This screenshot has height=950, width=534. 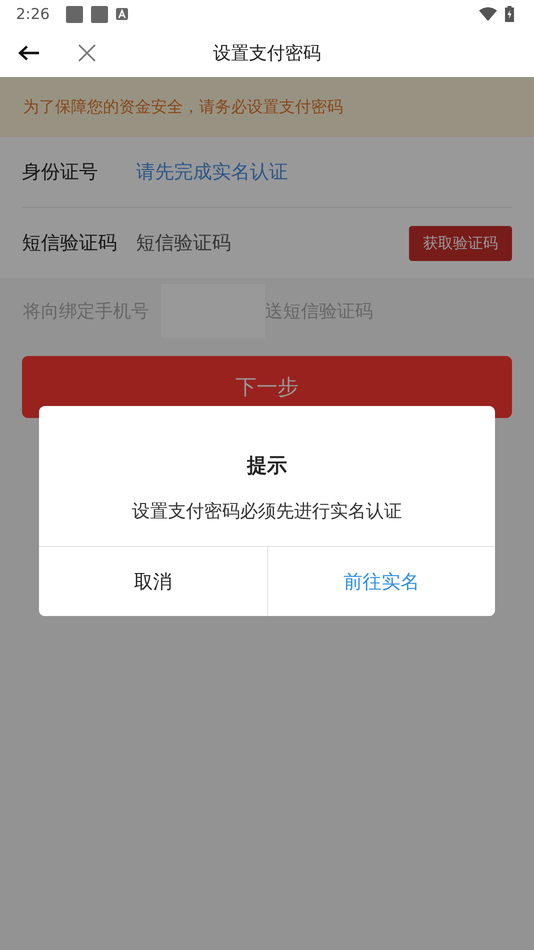 I want to click on get-code-button: 获取验证码, so click(x=460, y=243).